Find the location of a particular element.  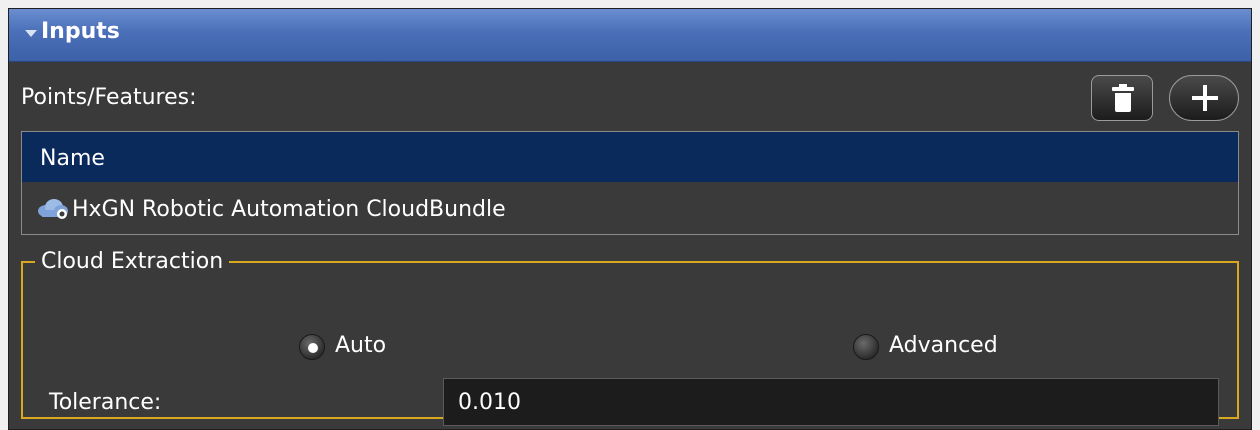

advanced-radio-label: Advanced is located at coordinates (943, 345).